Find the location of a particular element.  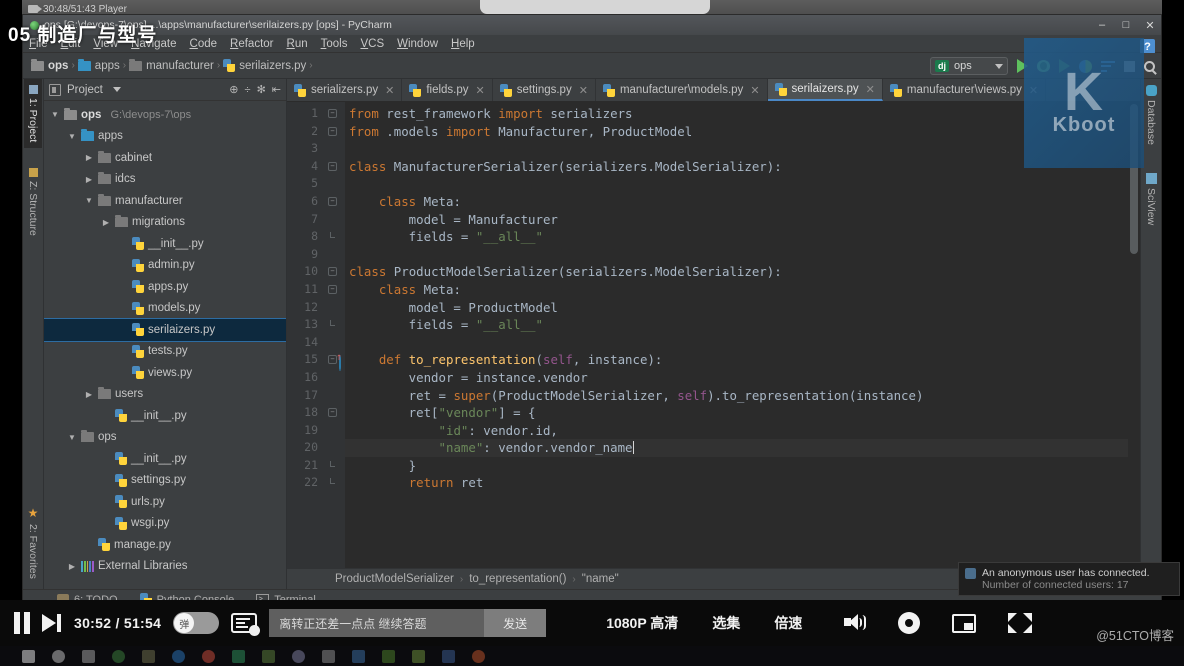

code-line: return ret is located at coordinates (742, 483).